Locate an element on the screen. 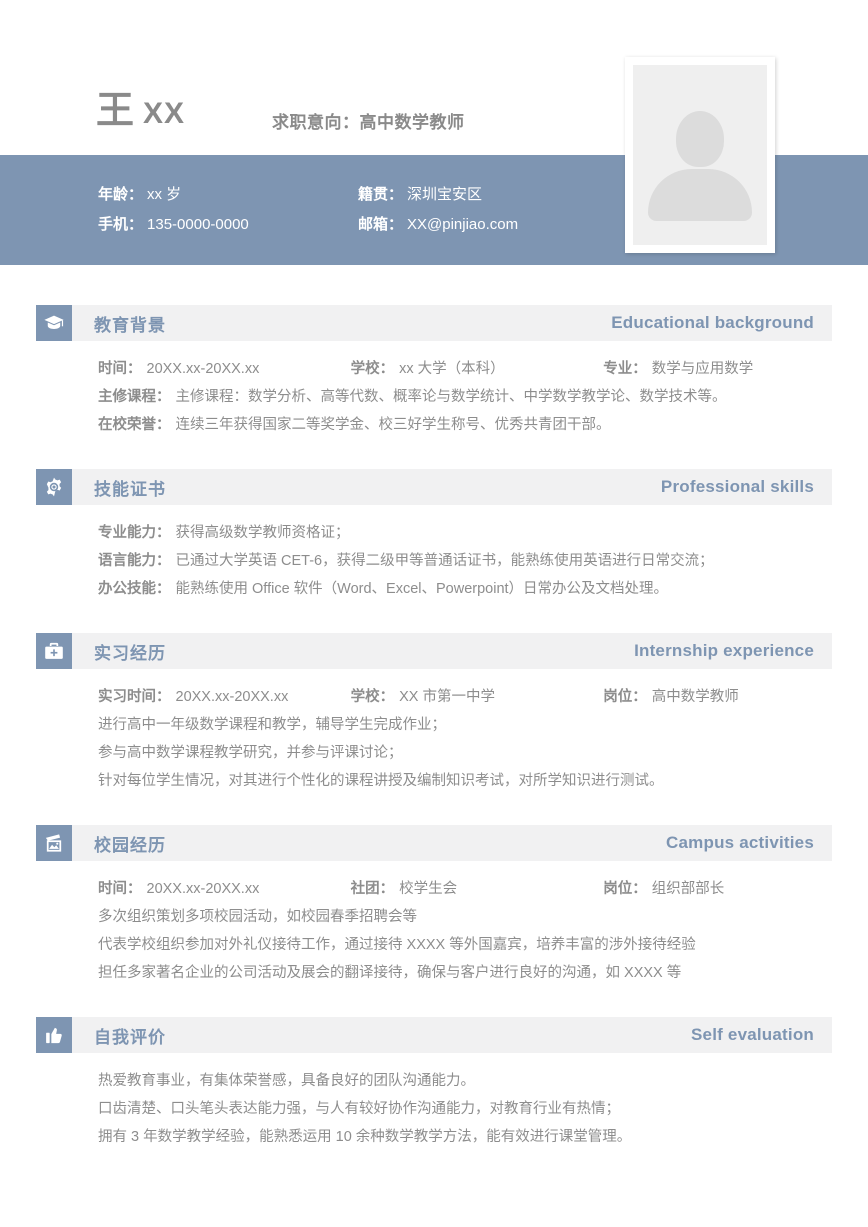 The image size is (868, 1227). line-text: 已通过大学英语 CET-6，获得二级甲等普通话证书，能熟练使用英语进行日常交流； is located at coordinates (444, 561).